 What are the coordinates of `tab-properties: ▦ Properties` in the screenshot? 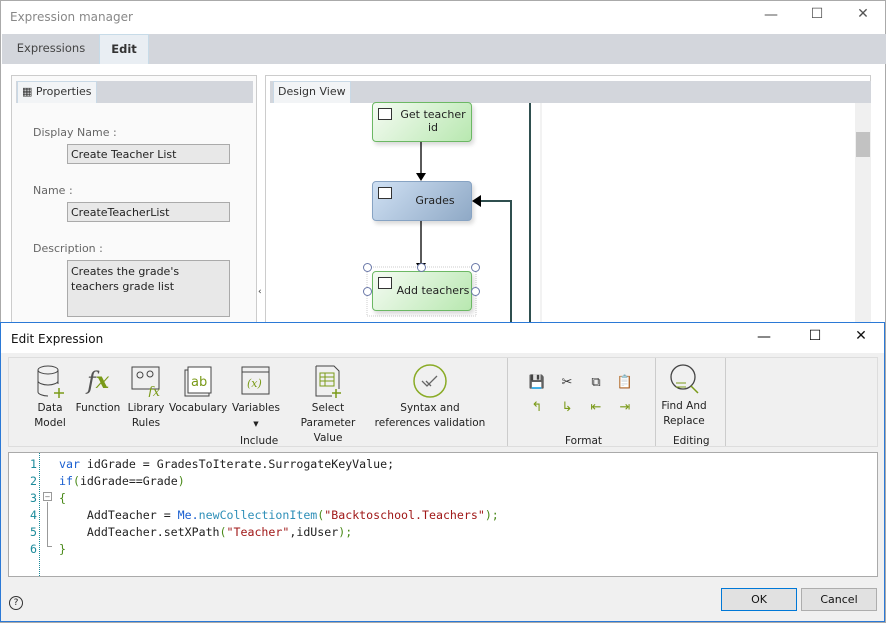 It's located at (57, 92).